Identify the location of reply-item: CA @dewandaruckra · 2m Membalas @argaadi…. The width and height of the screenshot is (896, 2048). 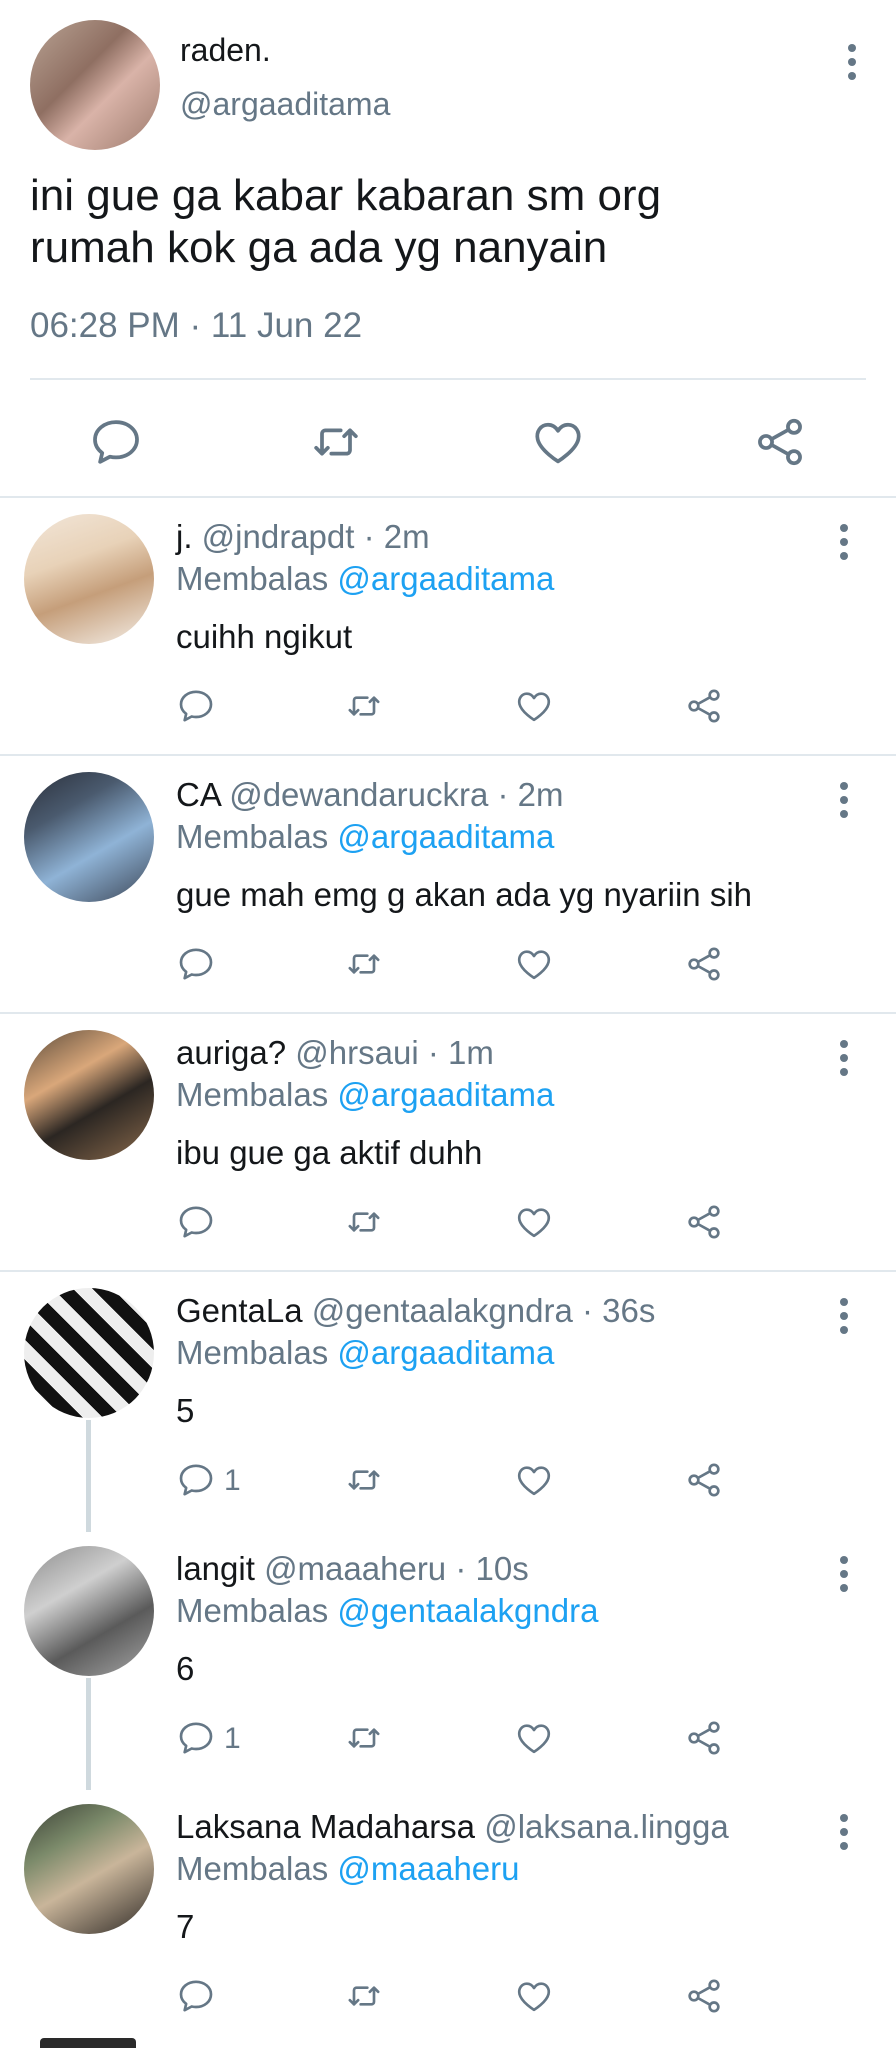
(448, 885).